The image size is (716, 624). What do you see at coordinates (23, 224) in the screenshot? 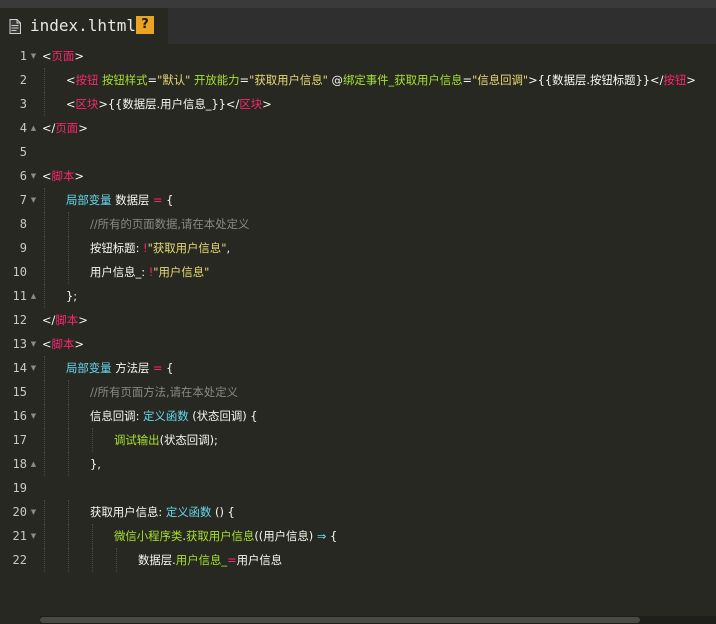
I see `line-number: 8` at bounding box center [23, 224].